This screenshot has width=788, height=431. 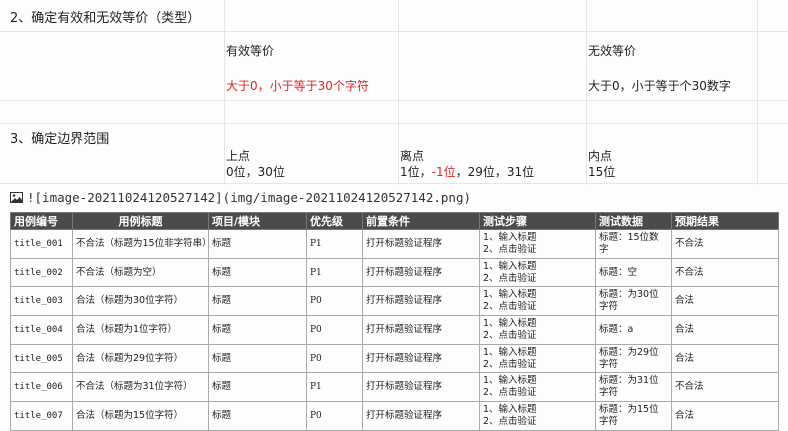 I want to click on table-header-row: 用例编号 用例标题 项目/模块 优先级 前置条件 测试步骤 测试数据 预期结果, so click(x=394, y=221).